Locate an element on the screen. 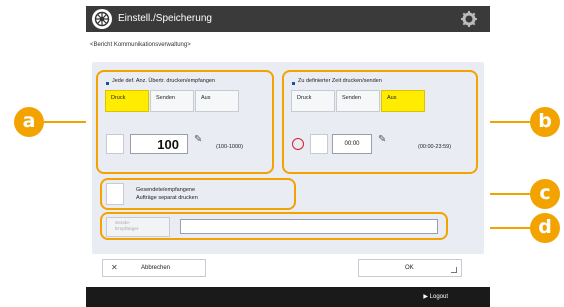 The width and height of the screenshot is (564, 307). separate-print-label-2: Aufträge separat drucken is located at coordinates (167, 198).